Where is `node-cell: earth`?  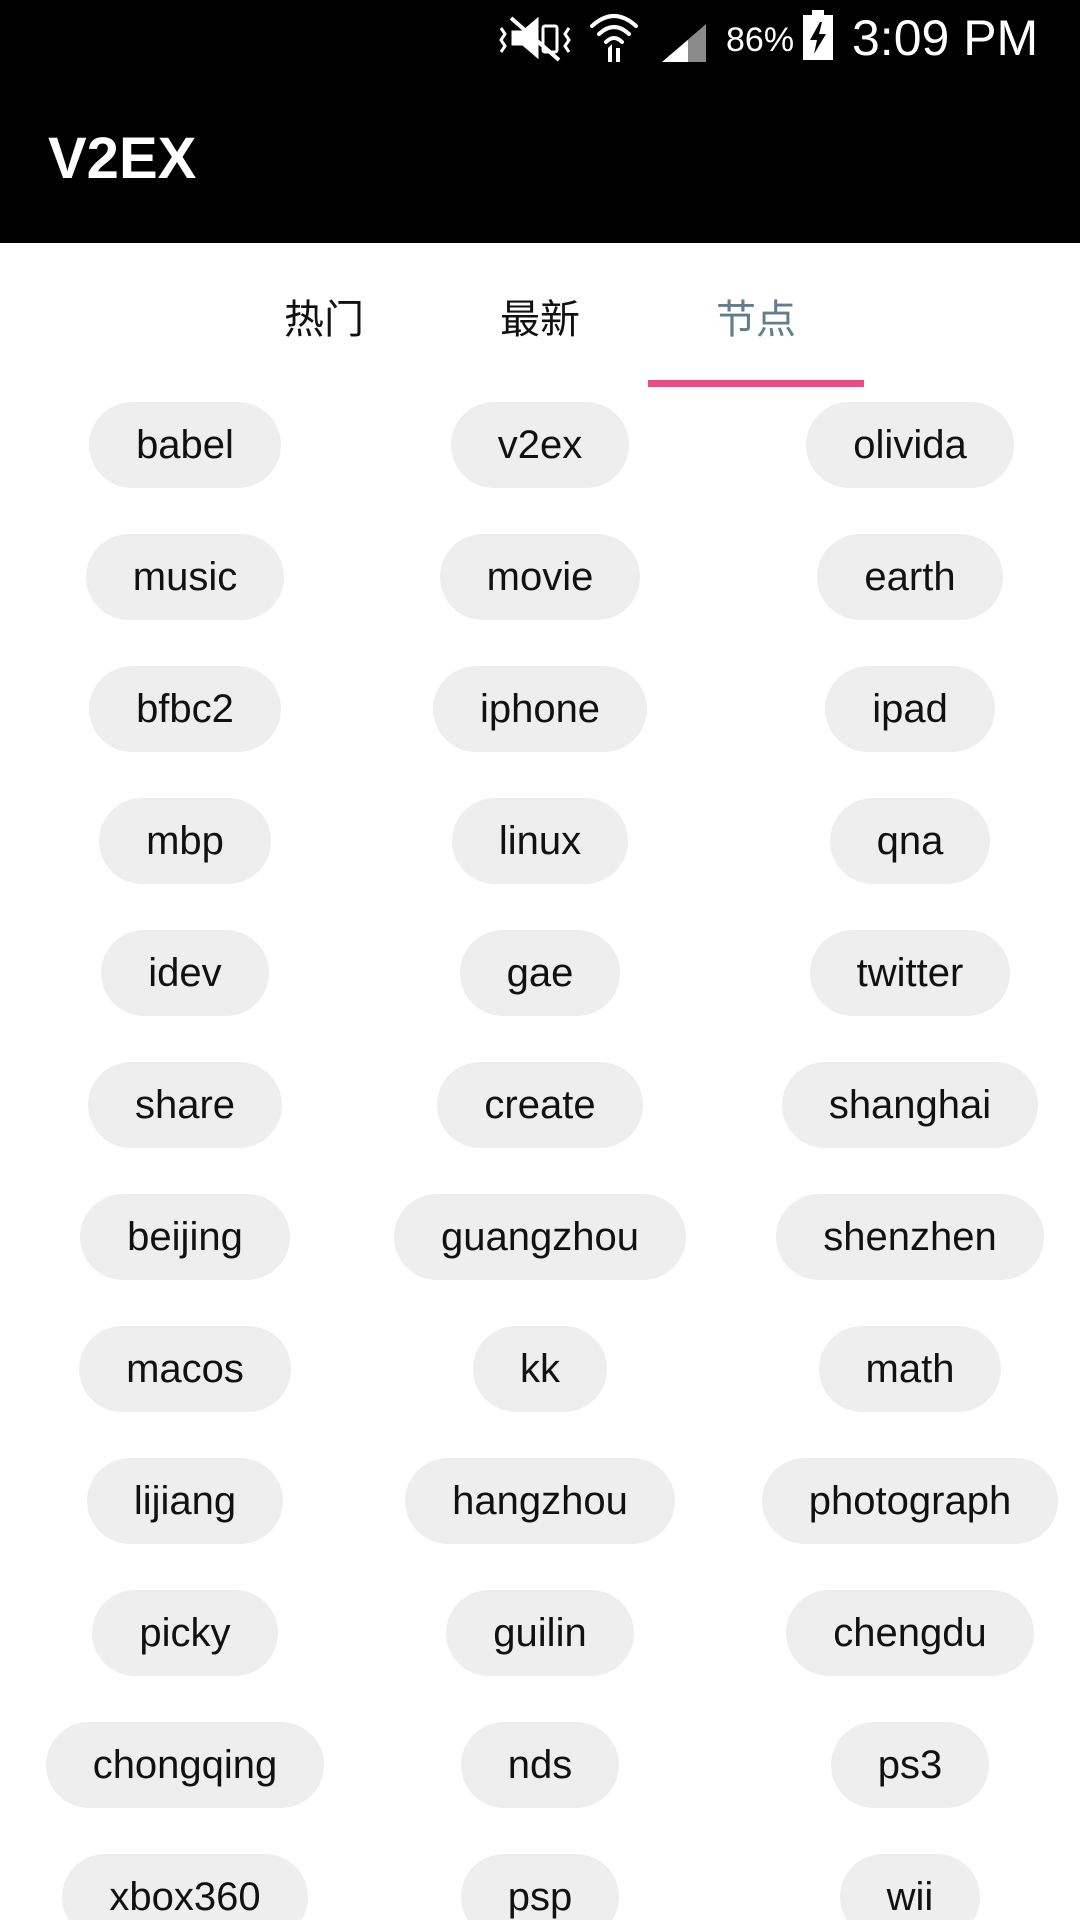 node-cell: earth is located at coordinates (902, 586).